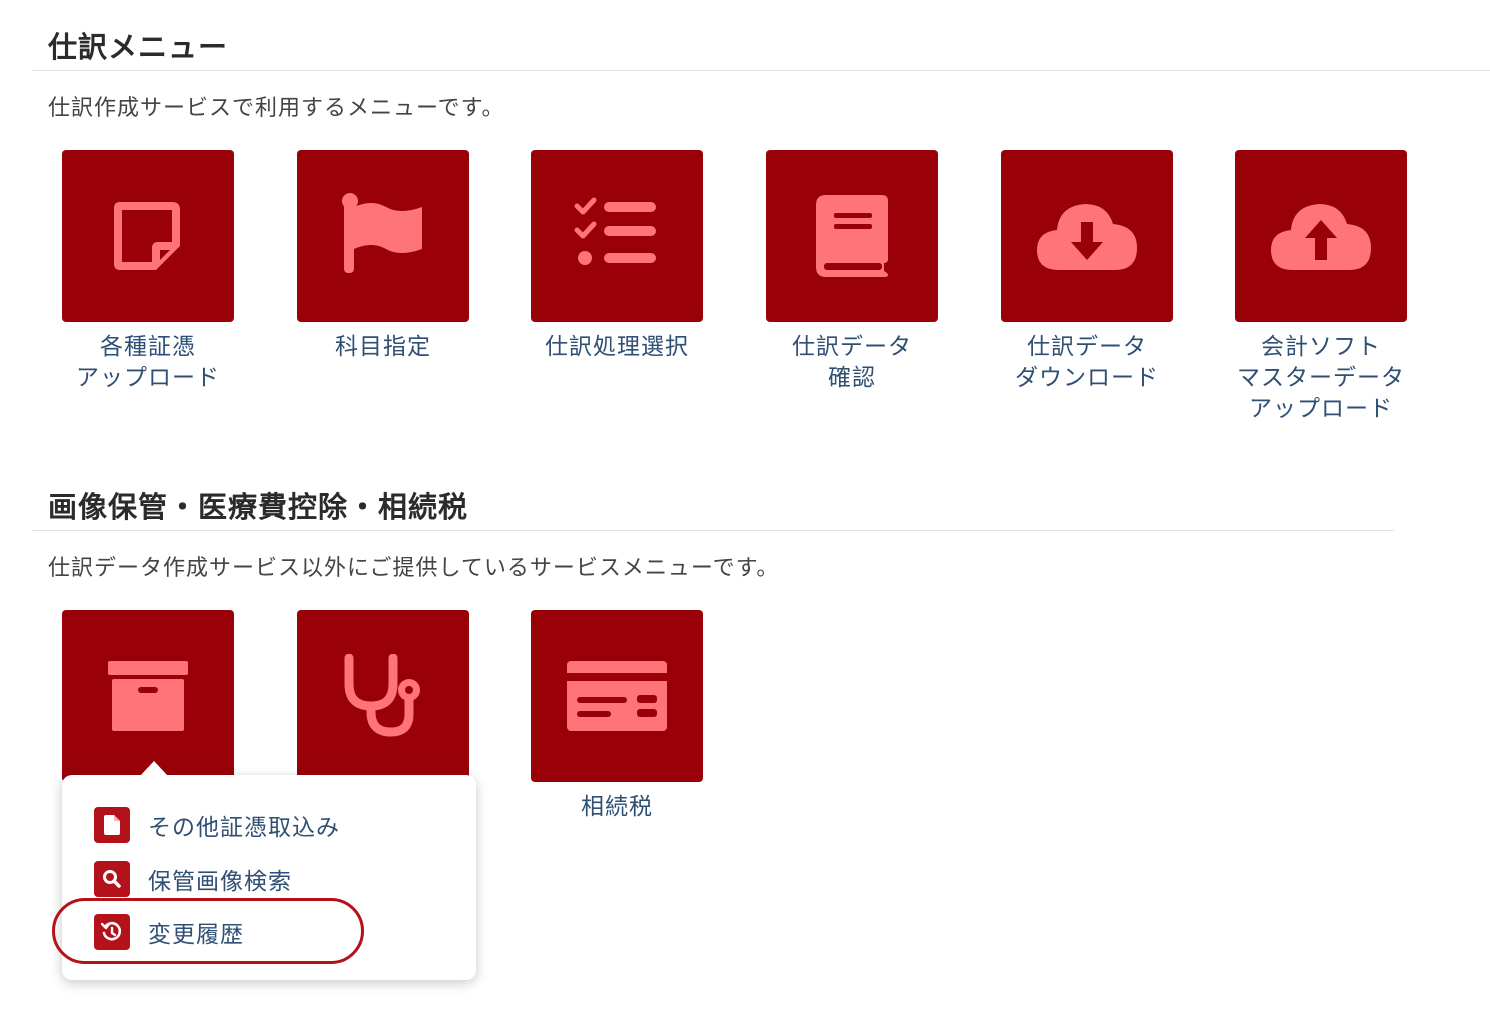  I want to click on flag-icon, so click(382, 233).